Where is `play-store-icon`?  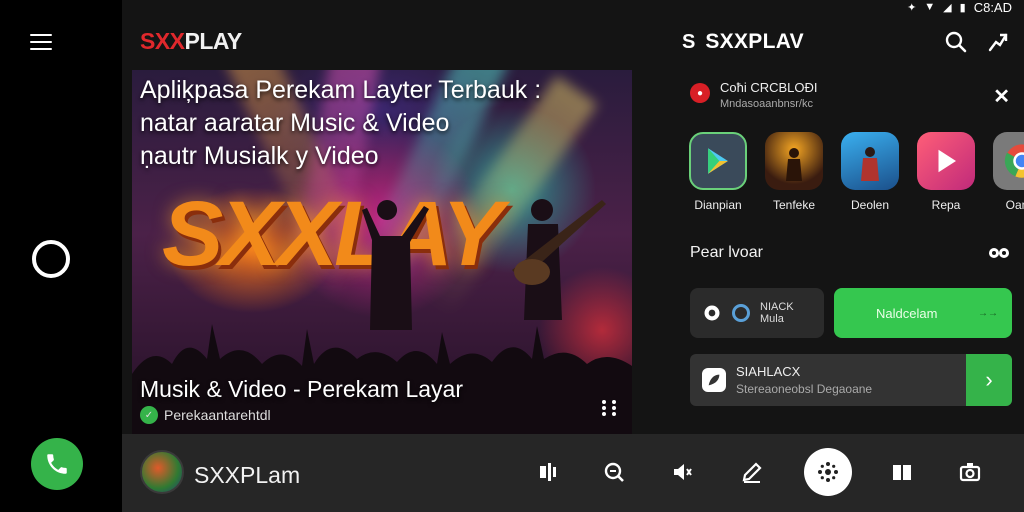
play-store-icon is located at coordinates (718, 161).